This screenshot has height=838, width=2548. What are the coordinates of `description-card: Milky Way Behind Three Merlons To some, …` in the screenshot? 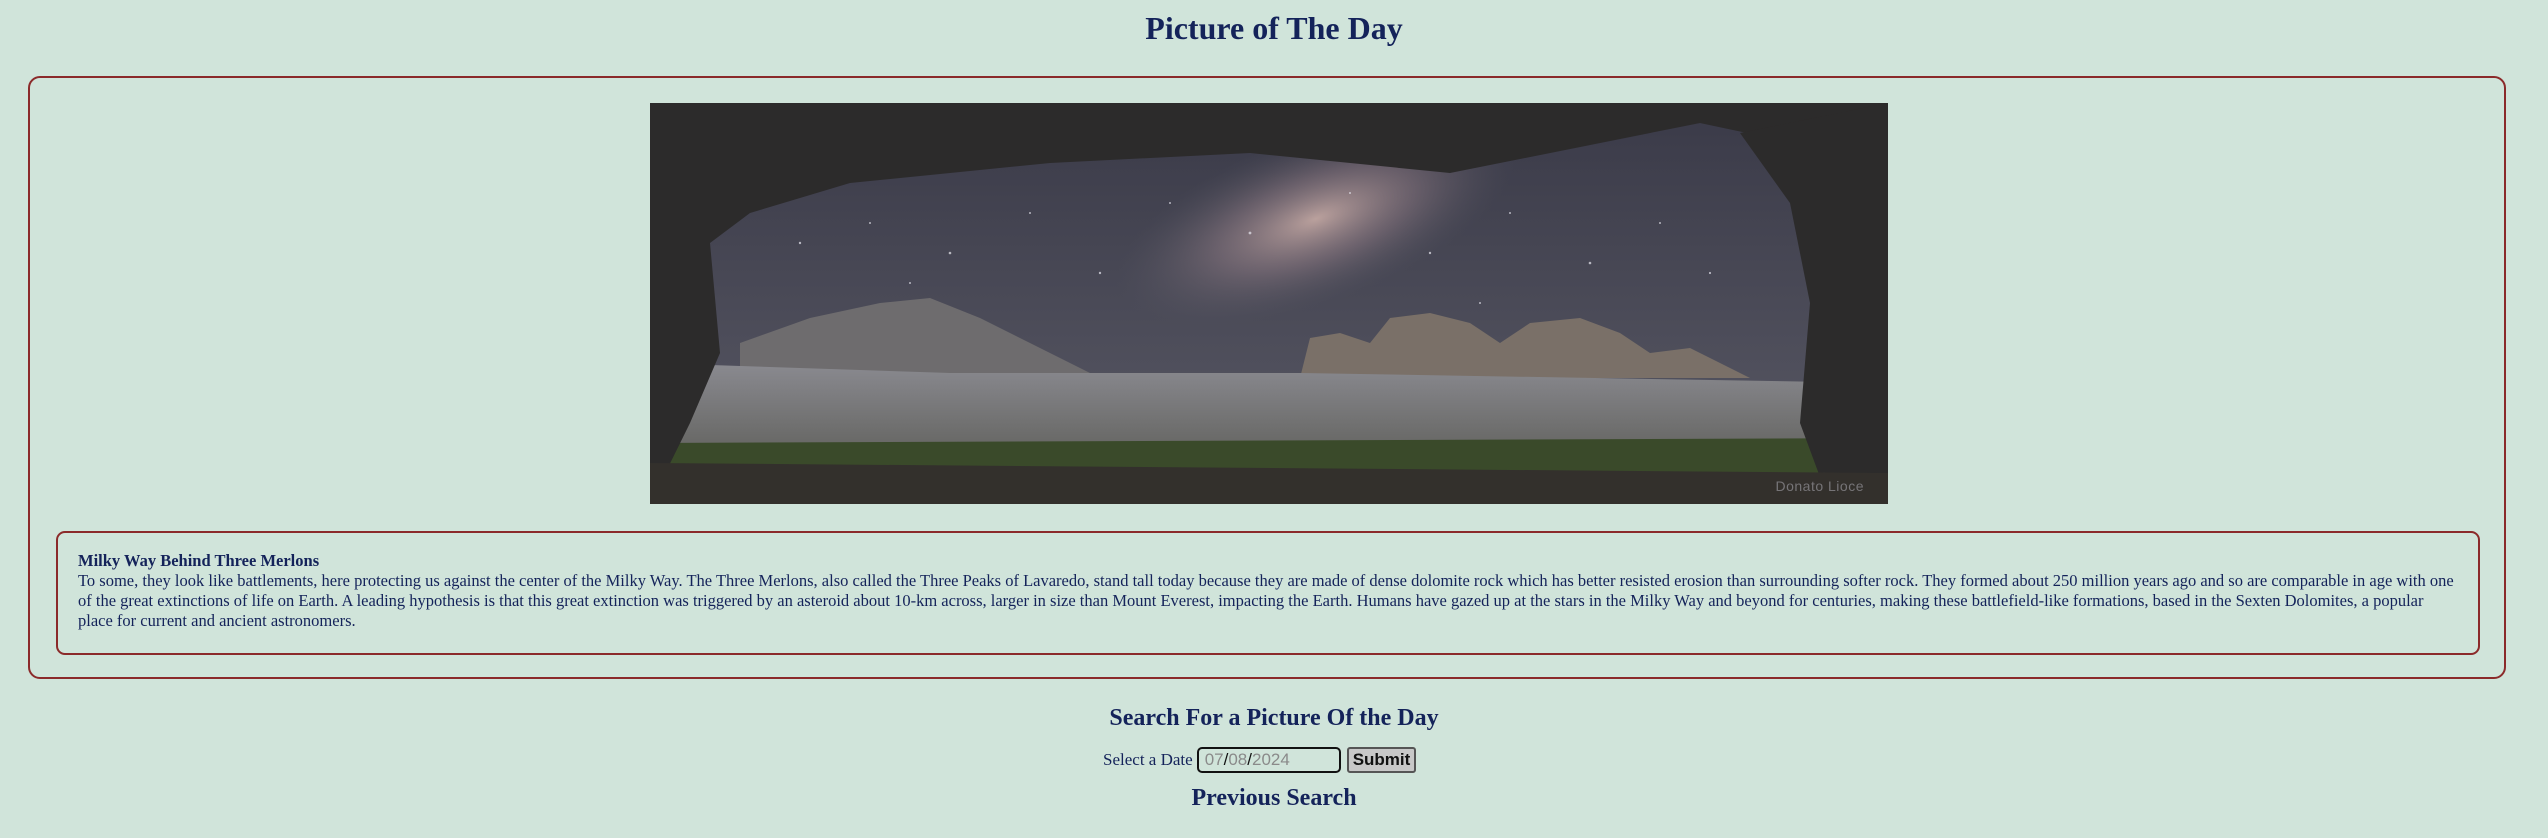 It's located at (1268, 593).